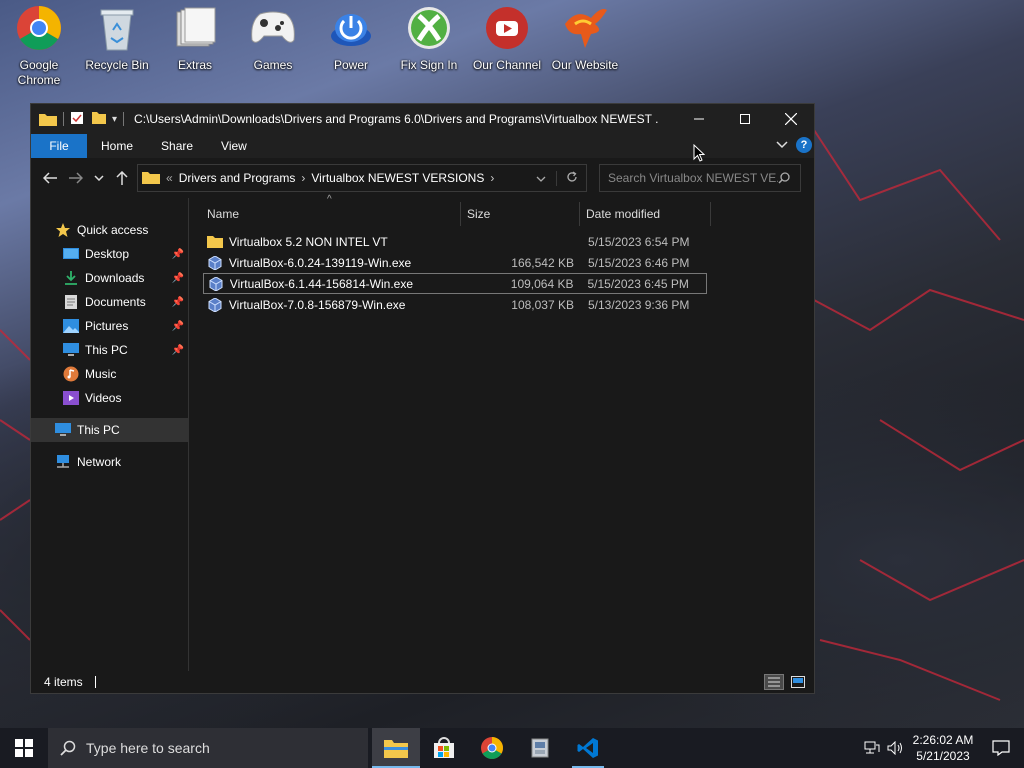  I want to click on minimize-button, so click(699, 119).